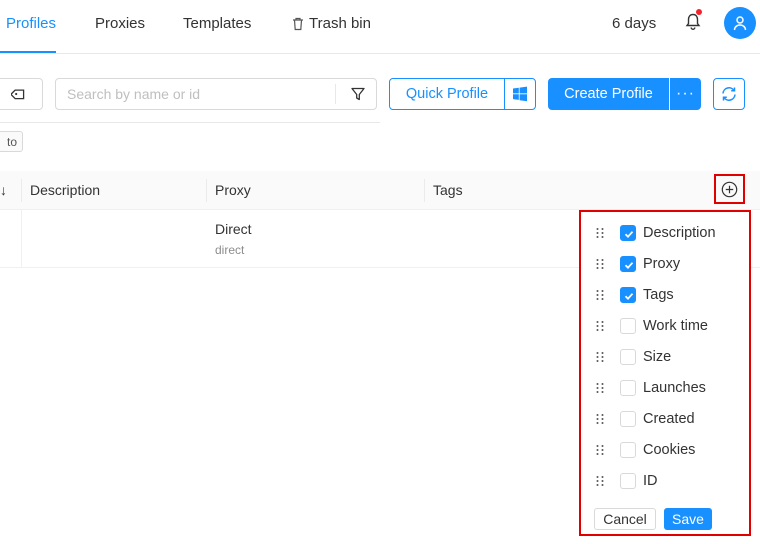 This screenshot has height=544, width=760. I want to click on proxy-type: direct, so click(230, 250).